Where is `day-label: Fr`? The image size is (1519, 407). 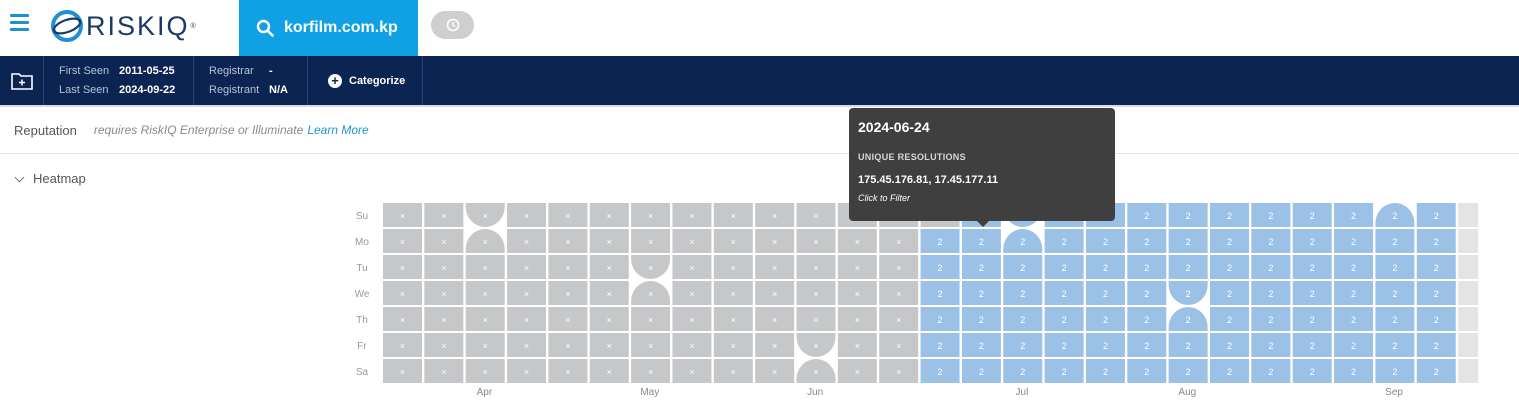
day-label: Fr is located at coordinates (362, 346).